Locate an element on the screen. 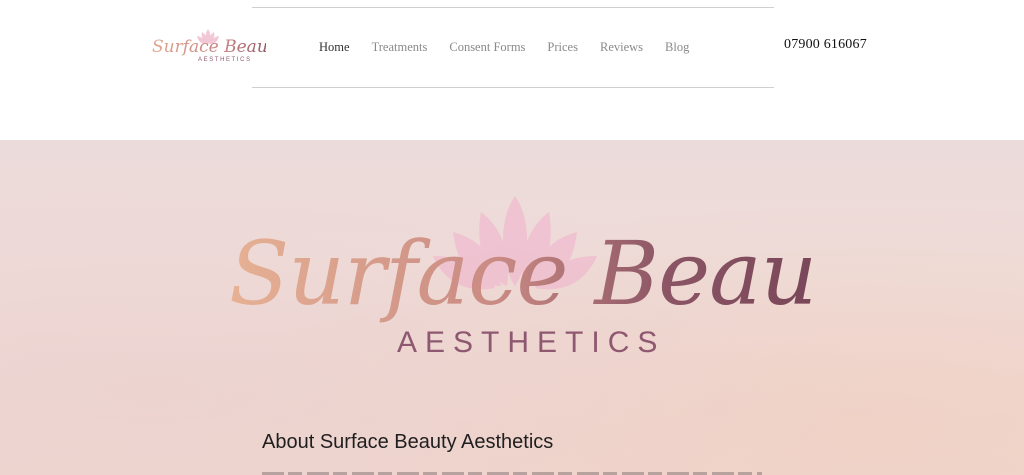 The image size is (1024, 475). header-logo-script: Surface Beauty is located at coordinates (209, 47).